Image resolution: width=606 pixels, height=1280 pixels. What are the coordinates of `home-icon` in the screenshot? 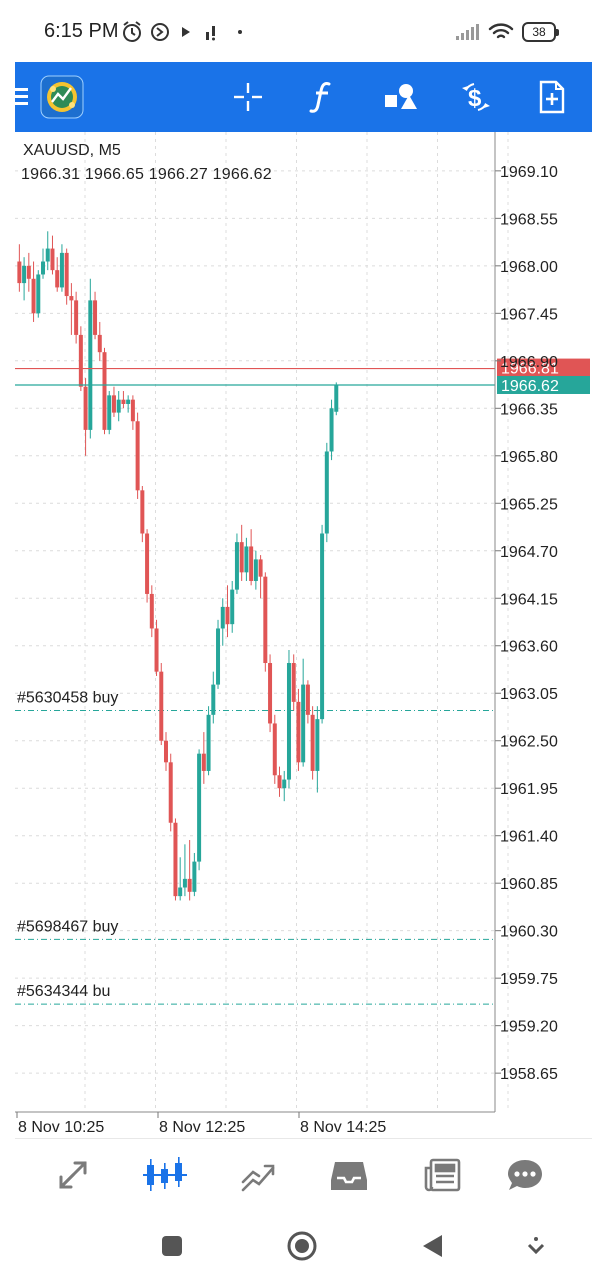 It's located at (302, 1246).